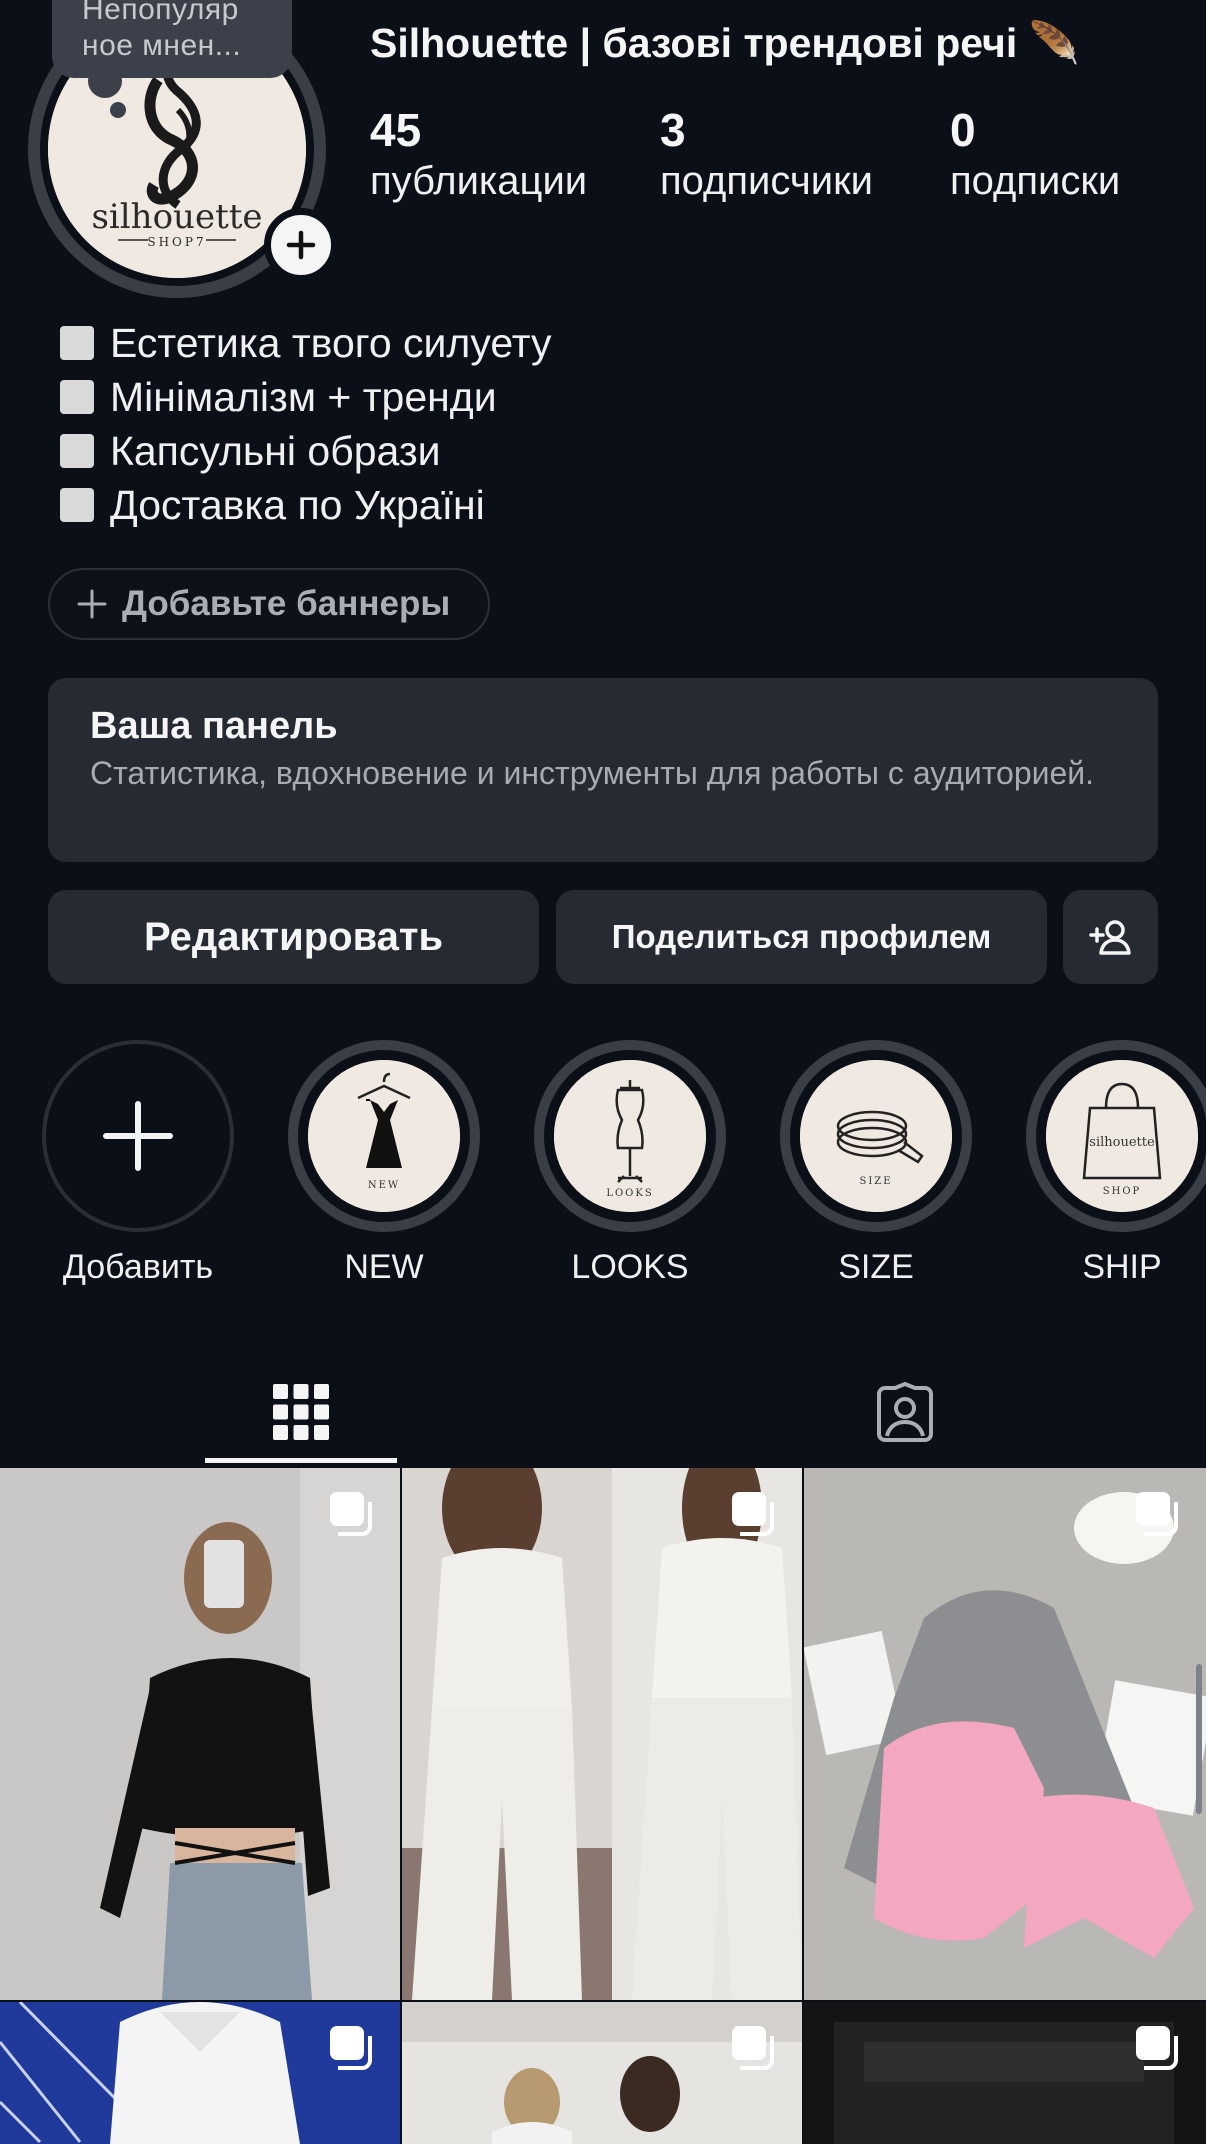 The height and width of the screenshot is (2144, 1206). What do you see at coordinates (766, 155) in the screenshot?
I see `stat-followers: 3 подписчики` at bounding box center [766, 155].